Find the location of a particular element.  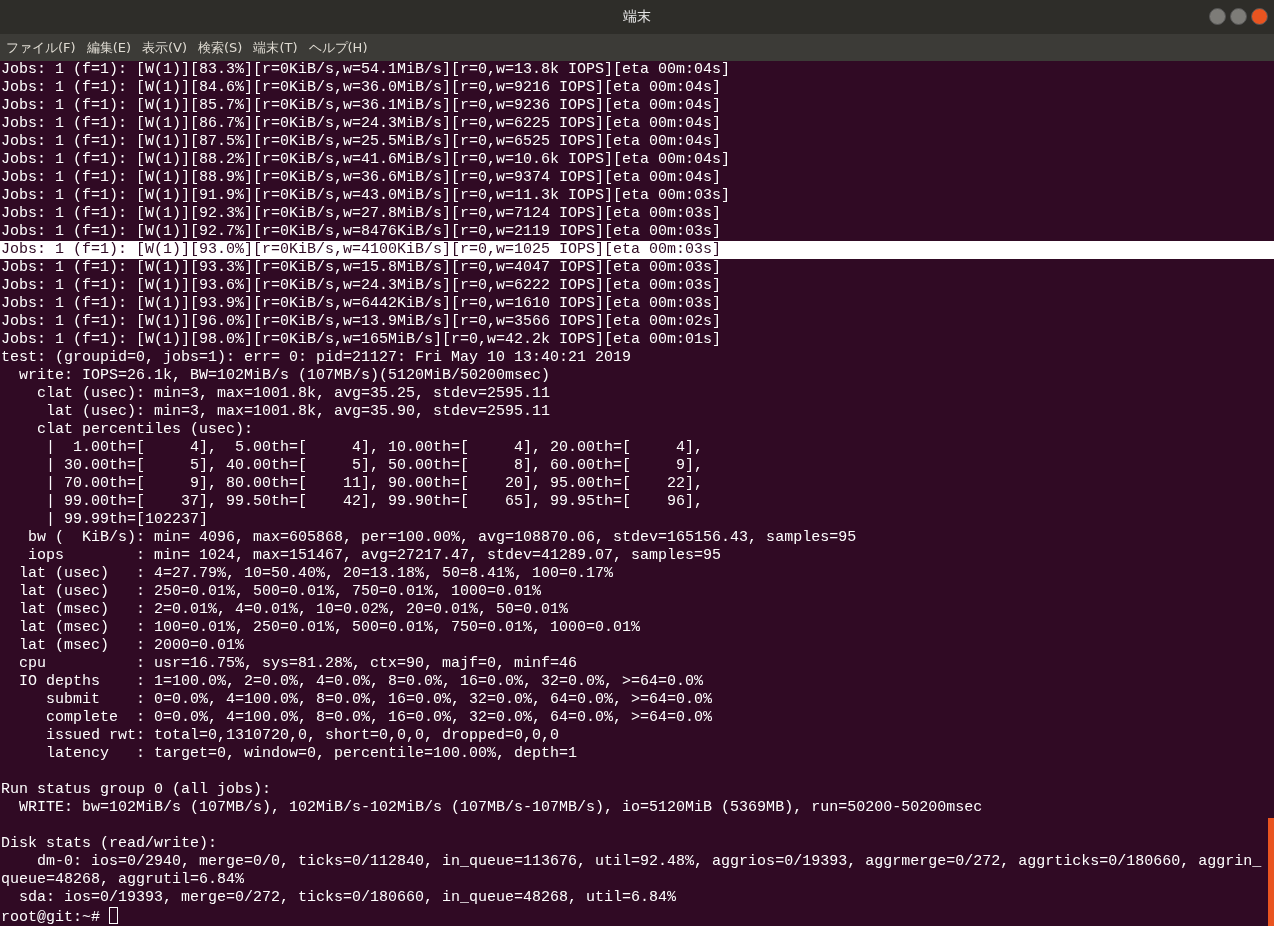

terminal-line: write: IOPS=26.1k, BW=102MiB/s (107MB/s)(5120MiB/50200msec) is located at coordinates (284, 375).